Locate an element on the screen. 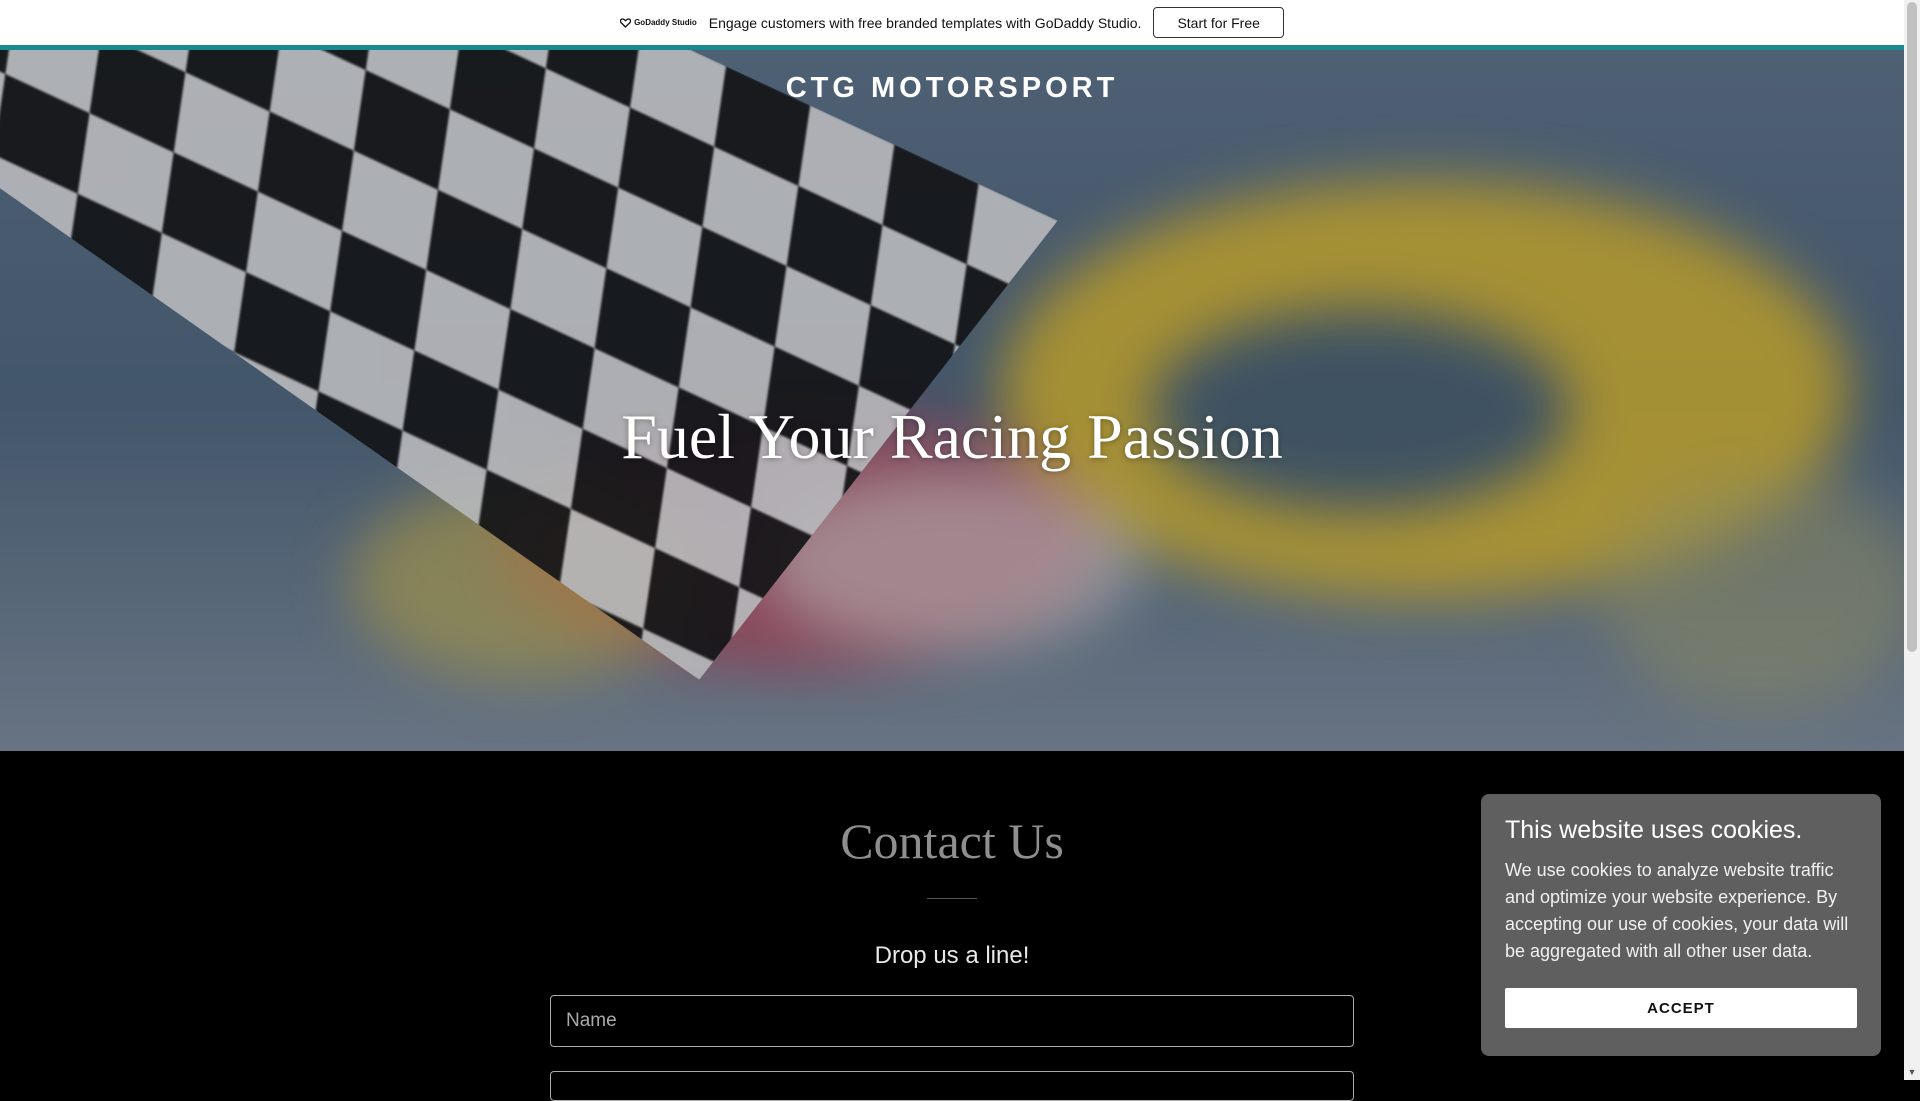 This screenshot has height=1101, width=1920. godaddy-studio-logo: GoDaddy Studio is located at coordinates (658, 22).